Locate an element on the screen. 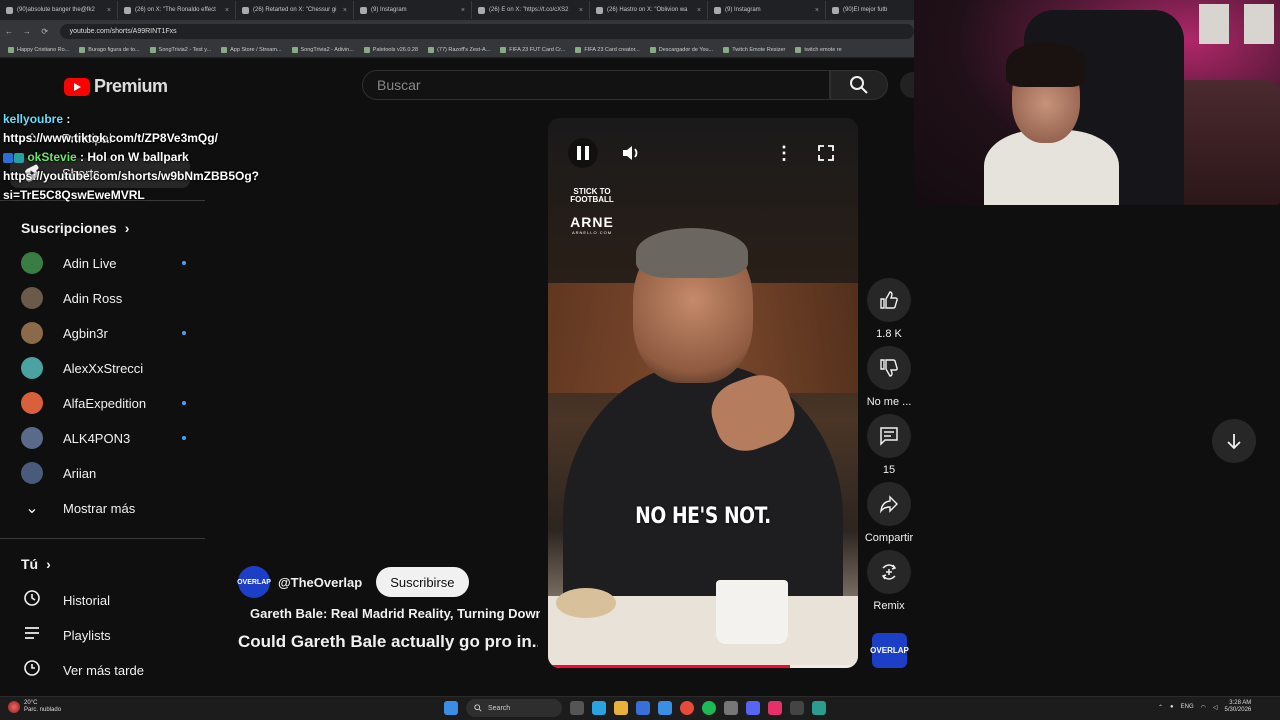 The image size is (1280, 720). subscription-item: AlfaExpedition is located at coordinates (103, 403).